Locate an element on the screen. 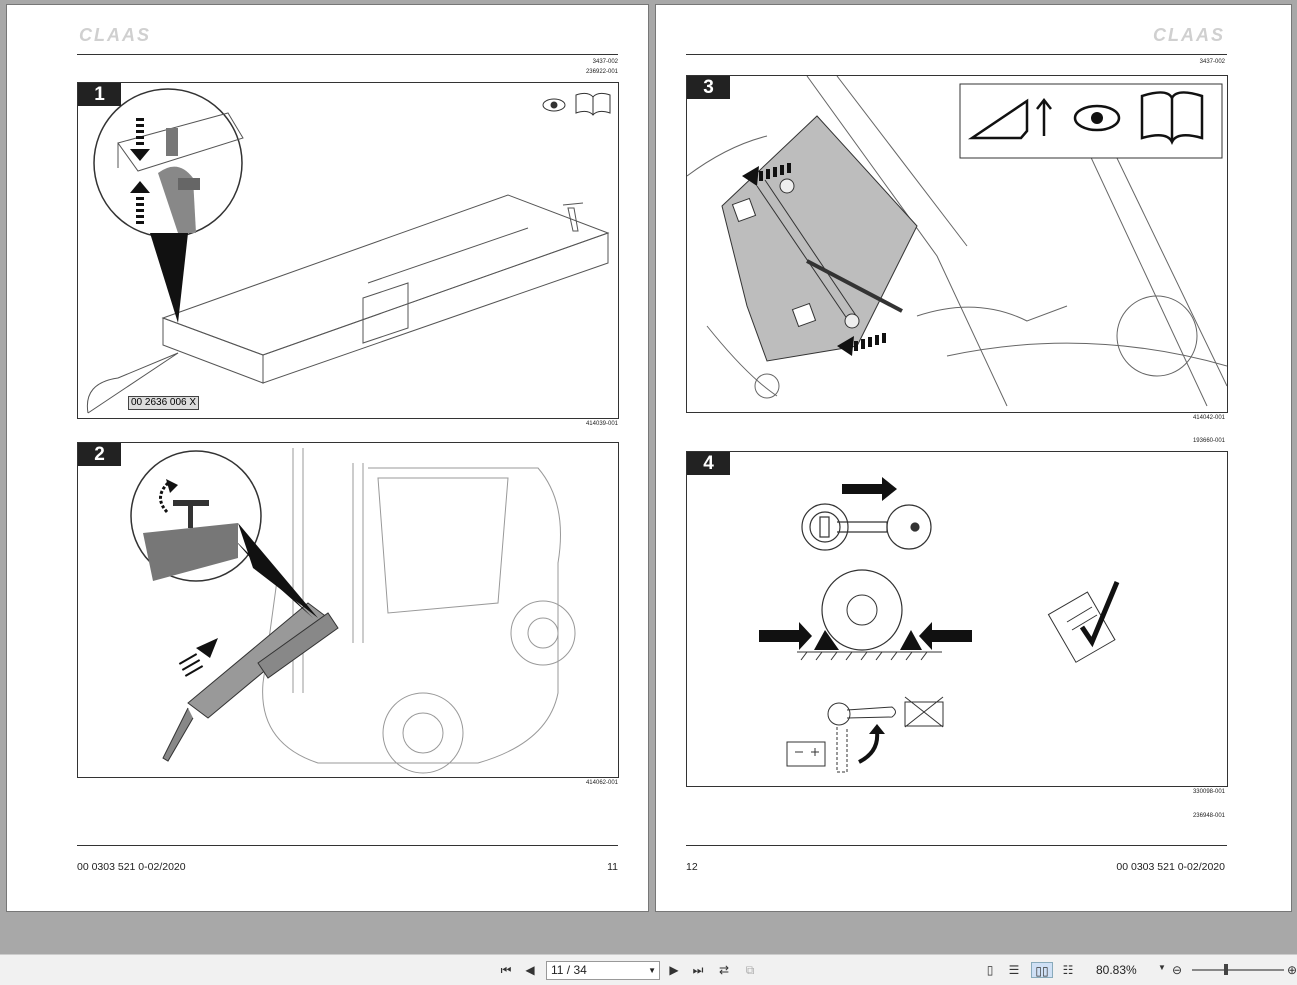 This screenshot has width=1297, height=985. figure-1-illustration is located at coordinates (348, 251).